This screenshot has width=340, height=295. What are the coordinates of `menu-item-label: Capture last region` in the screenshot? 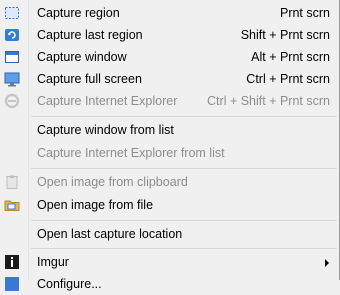 It's located at (90, 35).